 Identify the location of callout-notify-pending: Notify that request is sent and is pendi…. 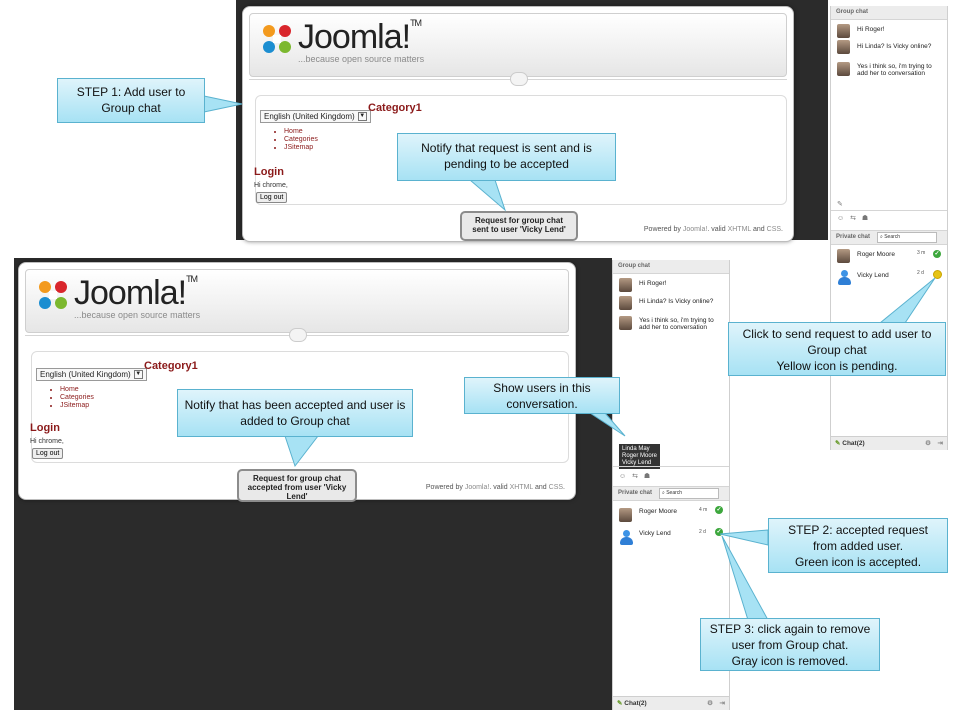
(506, 157).